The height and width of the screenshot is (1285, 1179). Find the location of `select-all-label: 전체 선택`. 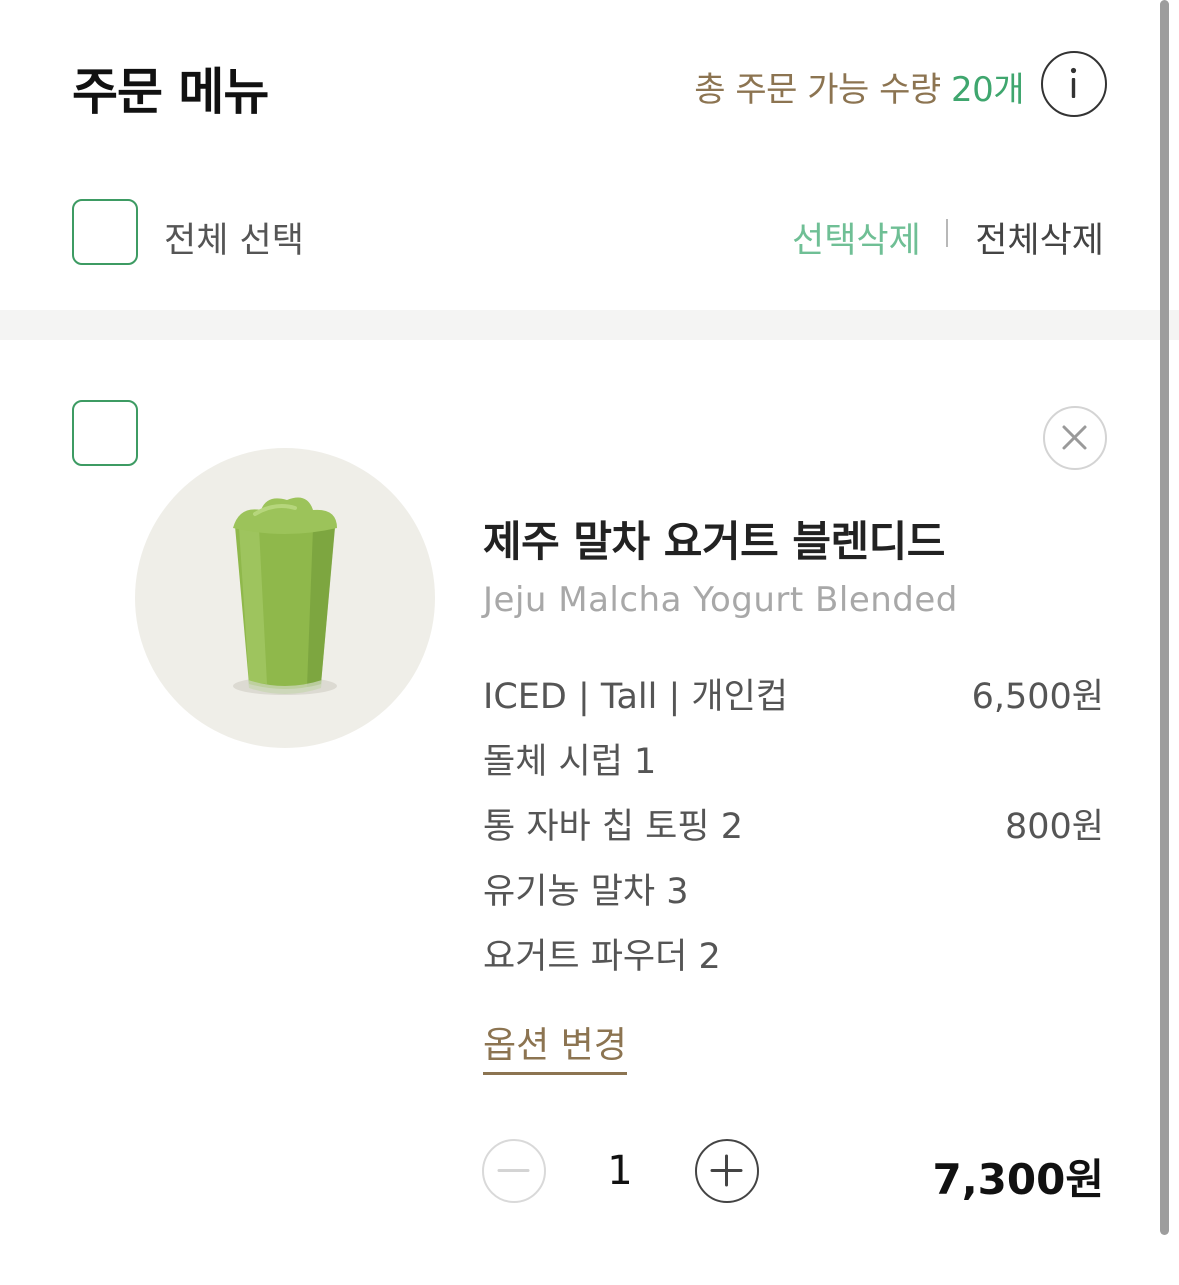

select-all-label: 전체 선택 is located at coordinates (234, 241).